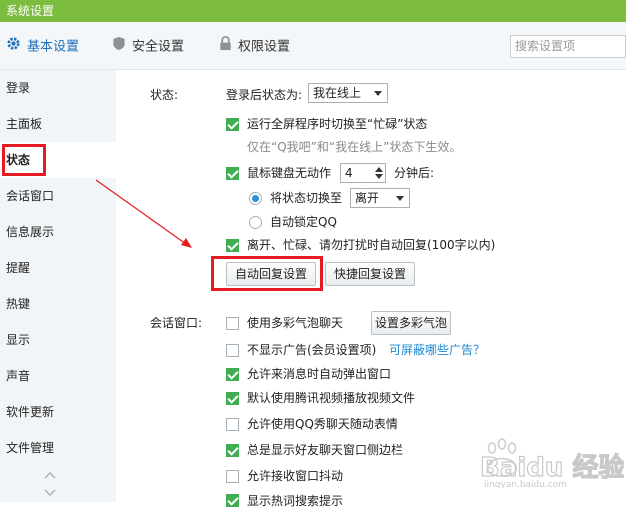  I want to click on stepper-value: 4, so click(349, 173).